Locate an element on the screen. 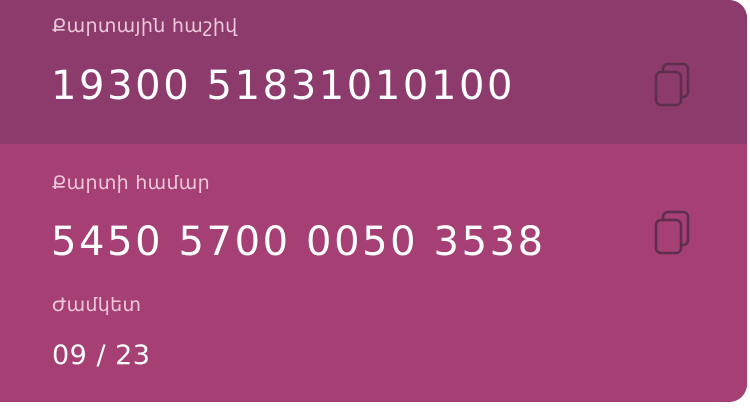  account-number: 19300 51831010100 is located at coordinates (283, 86).